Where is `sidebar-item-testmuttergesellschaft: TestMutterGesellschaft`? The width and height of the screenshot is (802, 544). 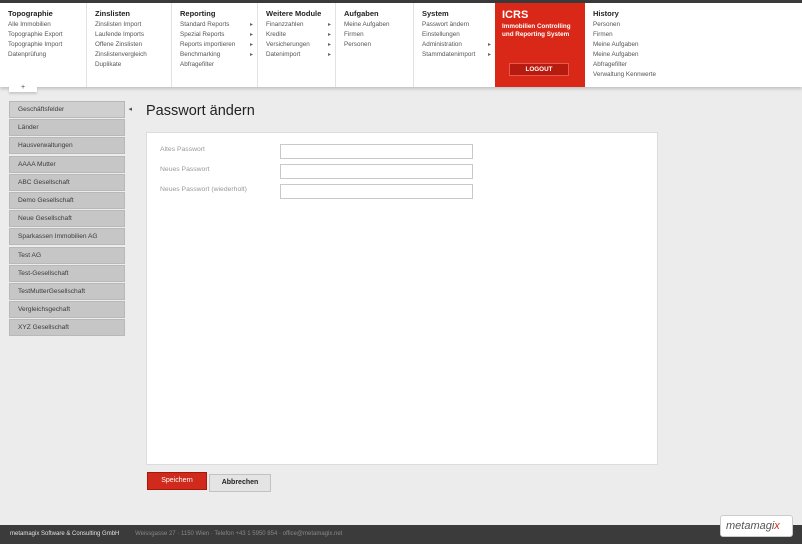
sidebar-item-testmuttergesellschaft: TestMutterGesellschaft is located at coordinates (67, 291).